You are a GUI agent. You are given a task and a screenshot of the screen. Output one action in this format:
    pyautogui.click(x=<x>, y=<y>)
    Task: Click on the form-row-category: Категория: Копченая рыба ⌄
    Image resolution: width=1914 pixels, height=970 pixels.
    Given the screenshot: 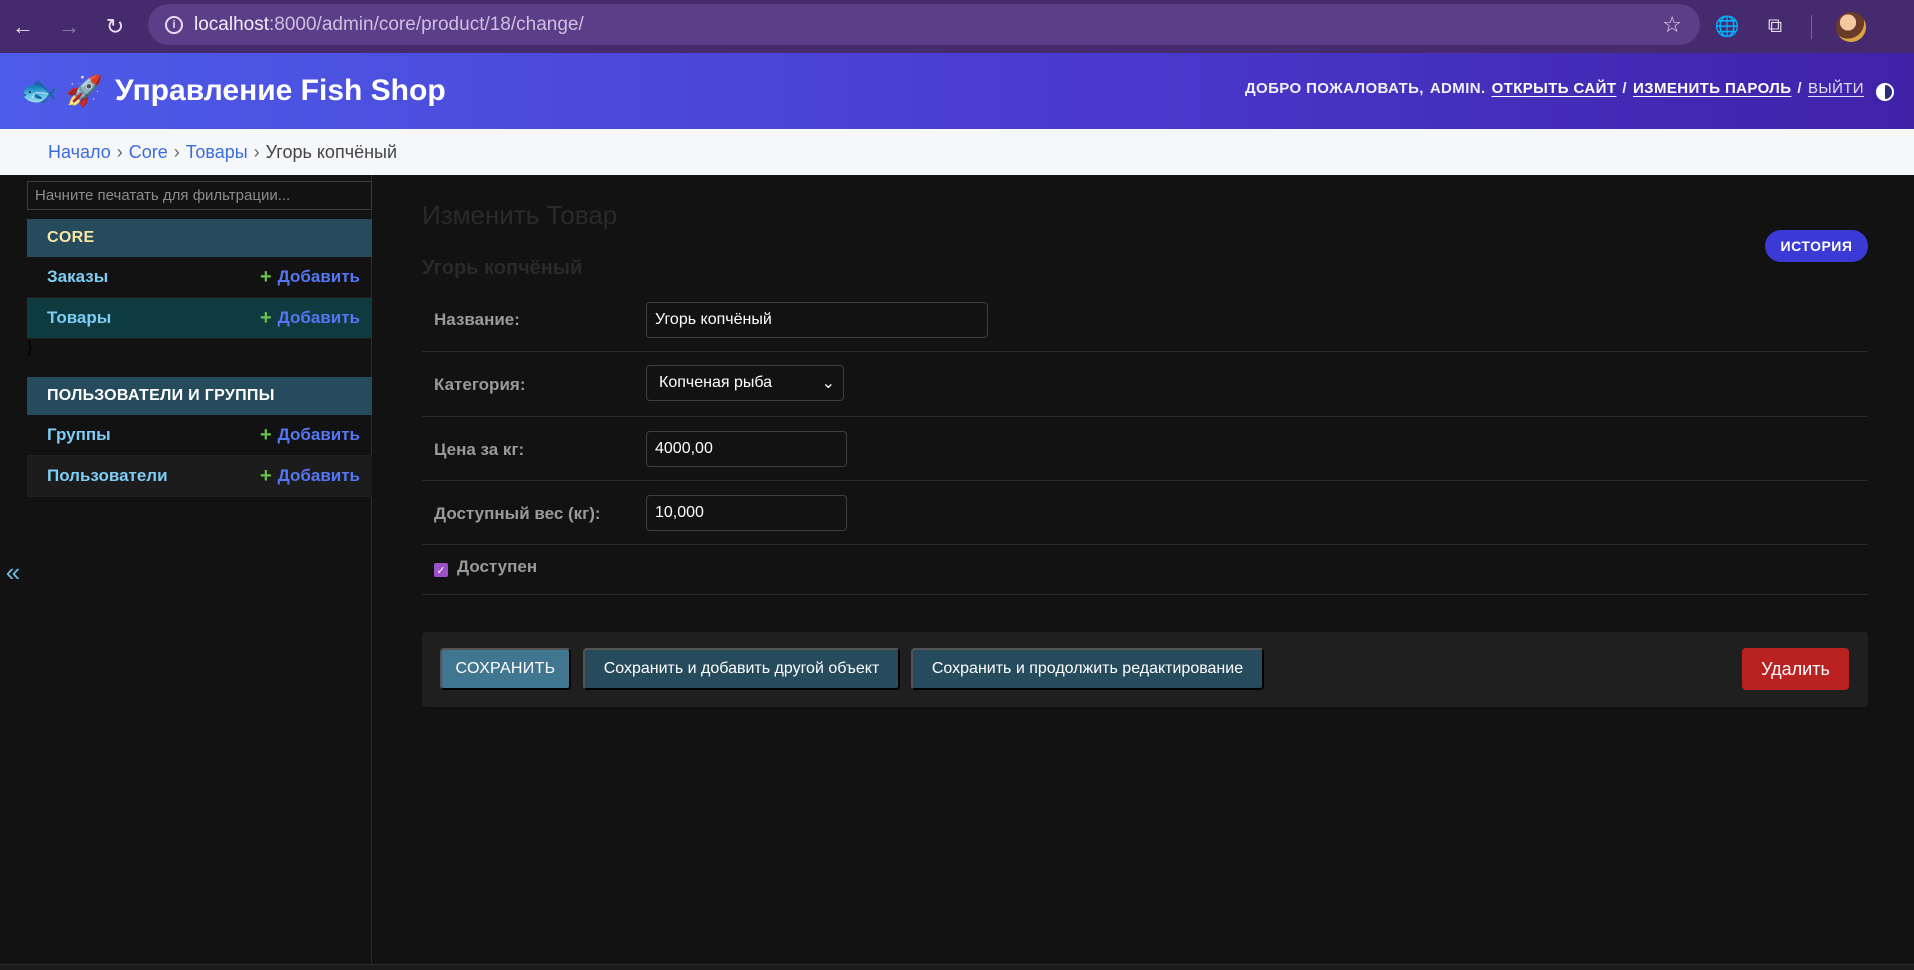 What is the action you would take?
    pyautogui.click(x=1145, y=384)
    